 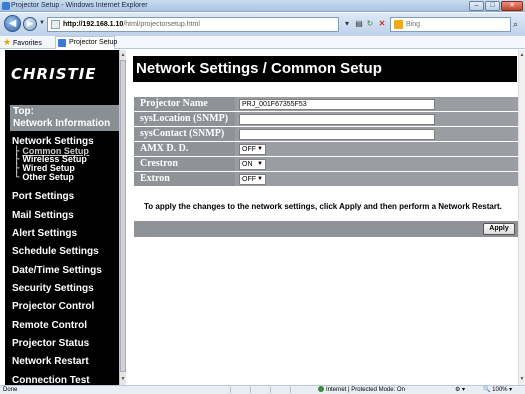 I want to click on syscontact-label: sysContact (SNMP), so click(x=184, y=134).